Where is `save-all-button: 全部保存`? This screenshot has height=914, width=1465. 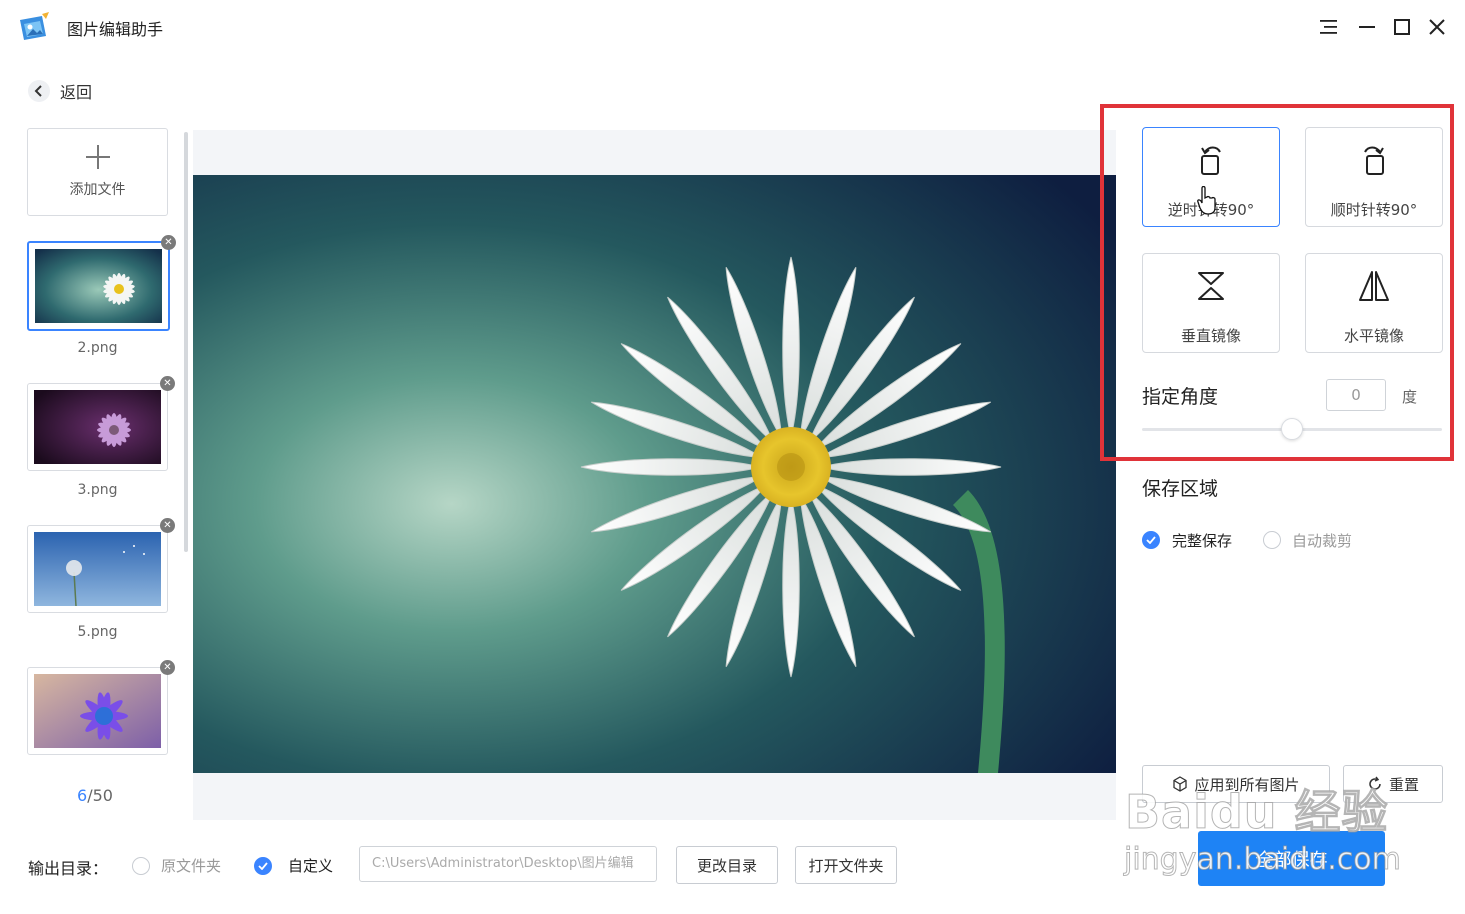 save-all-button: 全部保存 is located at coordinates (1291, 858).